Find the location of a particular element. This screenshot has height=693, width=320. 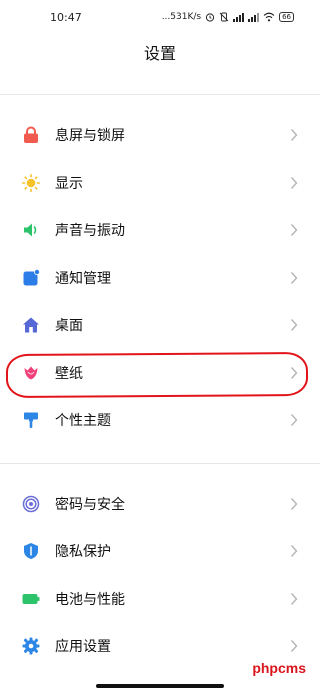

header-divider is located at coordinates (160, 94).